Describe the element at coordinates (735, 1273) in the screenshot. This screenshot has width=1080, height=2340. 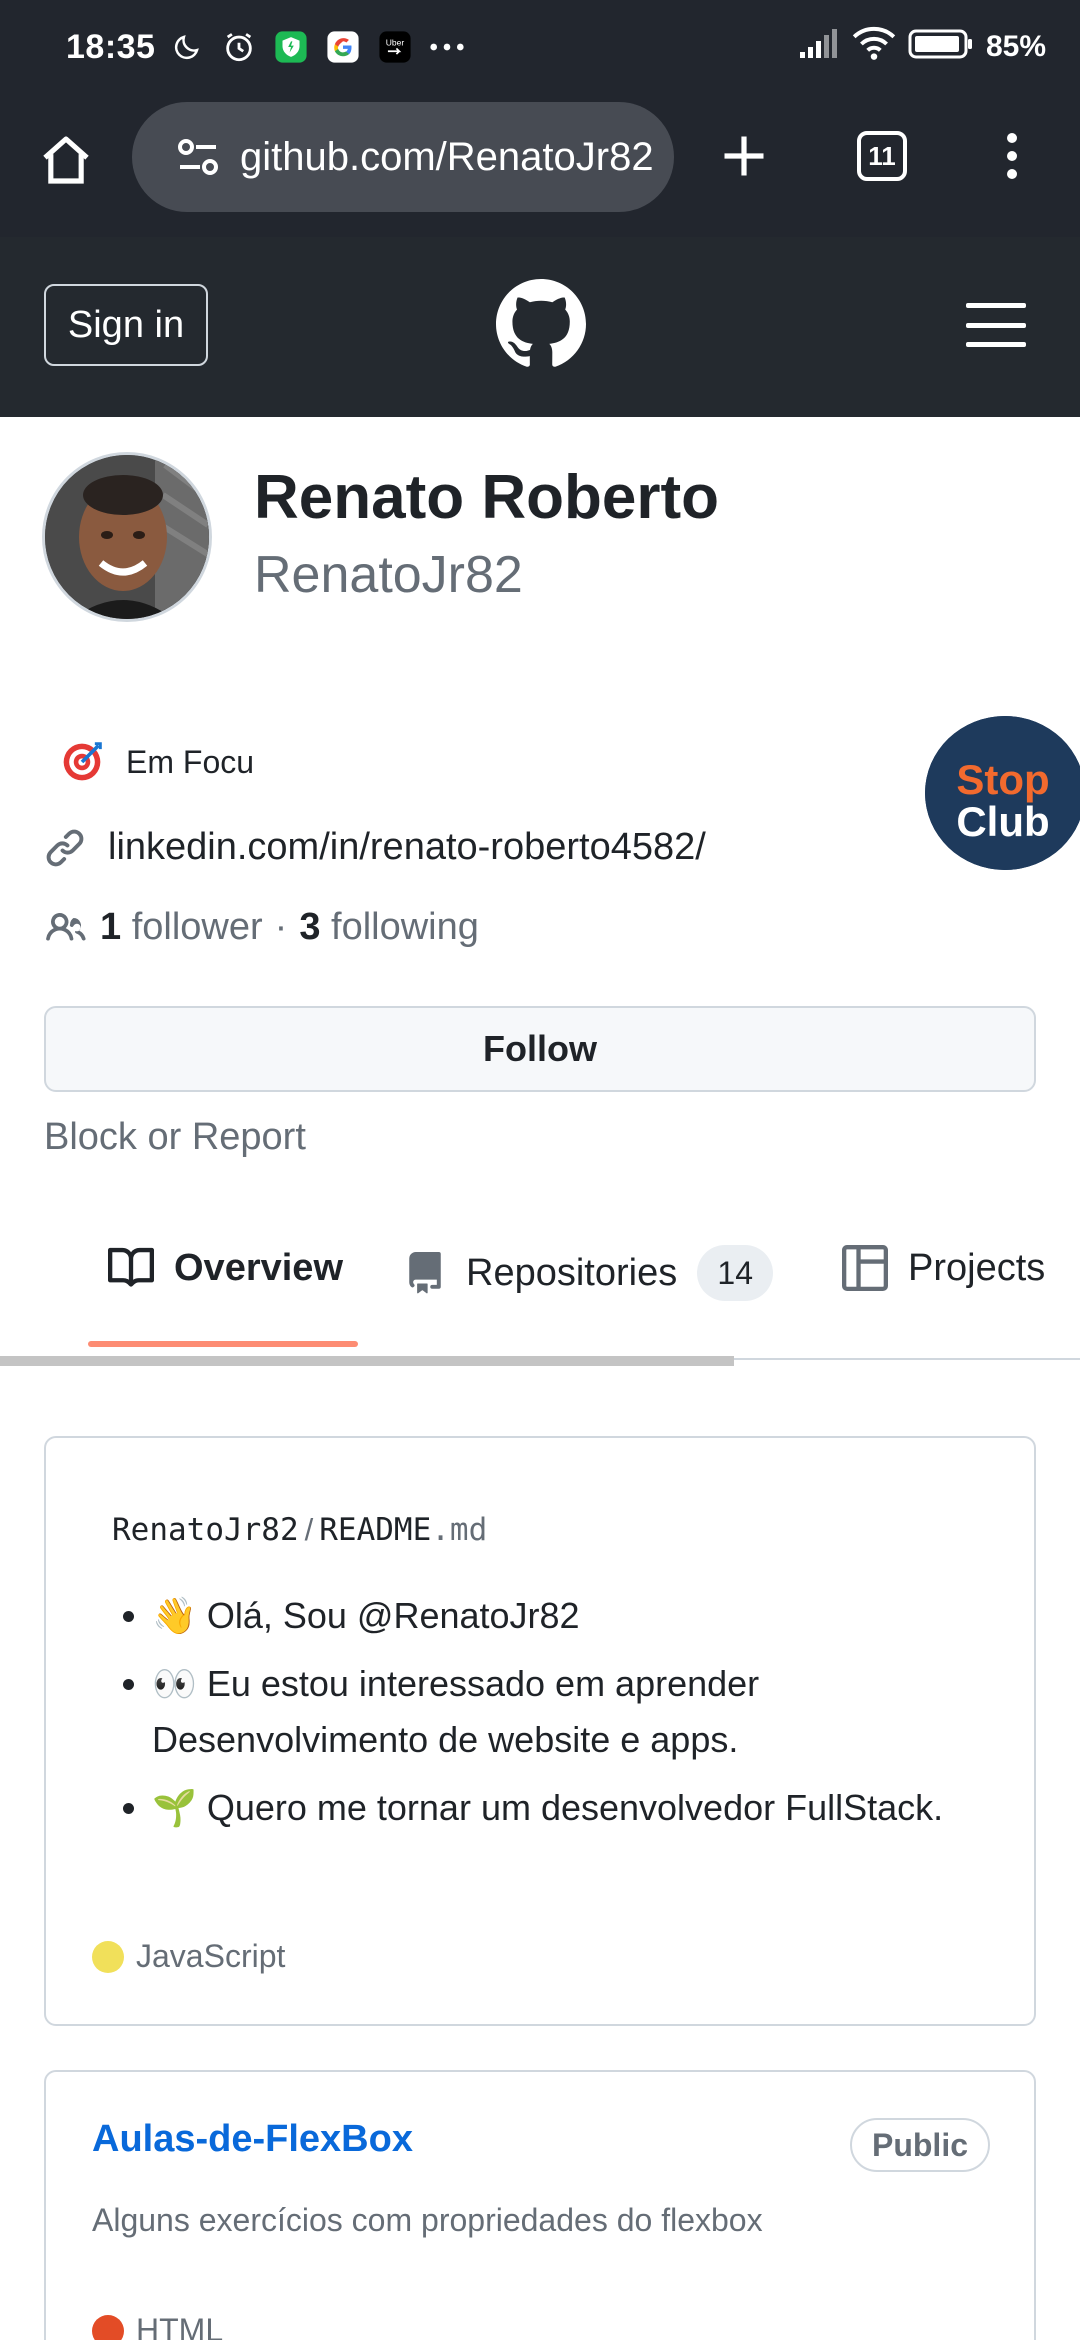
I see `repositories-count-badge: 14` at that location.